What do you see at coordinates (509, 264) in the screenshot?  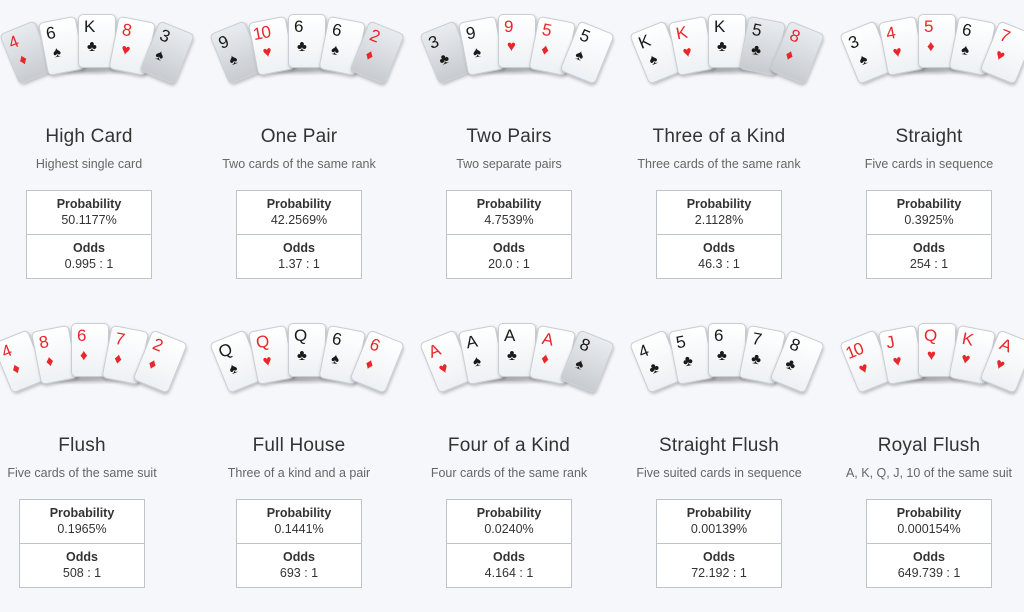 I see `odds-value: 20.0 : 1` at bounding box center [509, 264].